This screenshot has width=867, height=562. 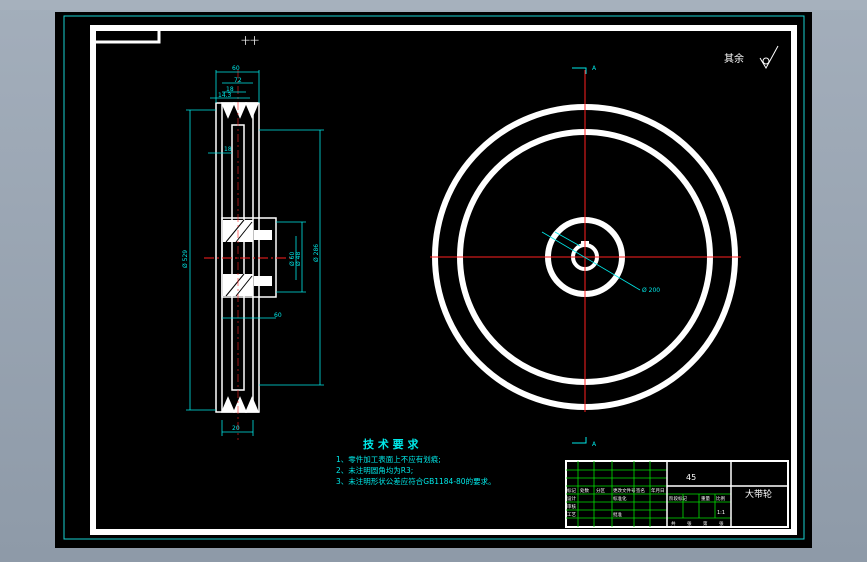 What do you see at coordinates (658, 490) in the screenshot?
I see `row-label-5: 年月日` at bounding box center [658, 490].